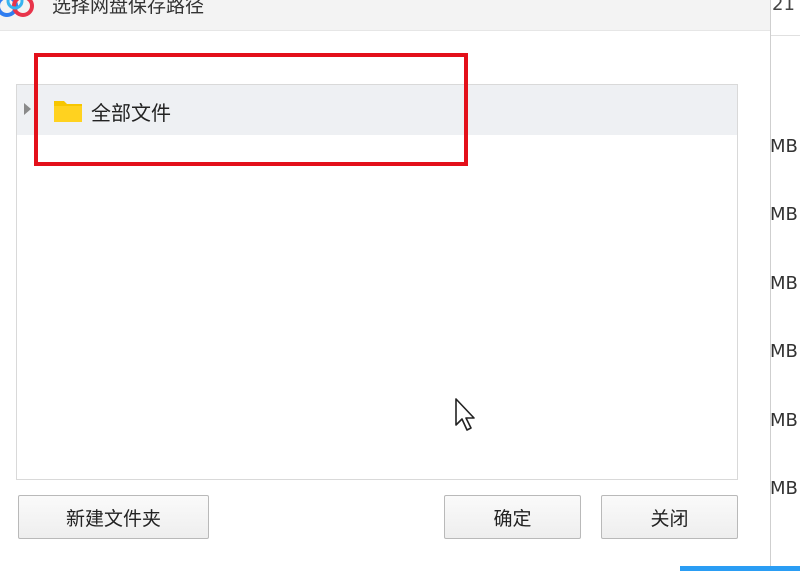  What do you see at coordinates (113, 517) in the screenshot?
I see `new-folder-button: 新建文件夹` at bounding box center [113, 517].